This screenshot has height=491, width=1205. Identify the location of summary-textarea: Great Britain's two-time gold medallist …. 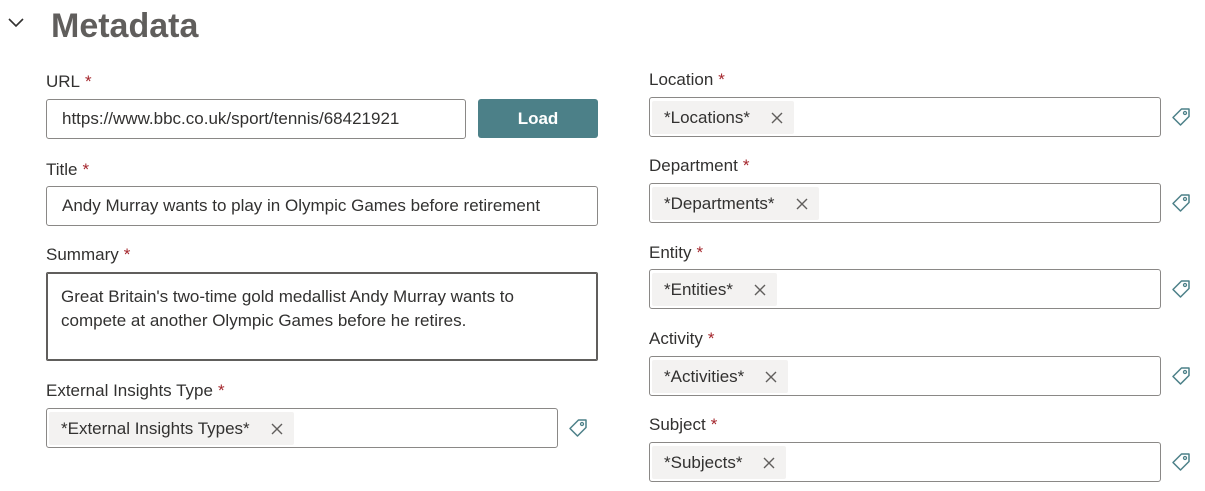
(322, 316).